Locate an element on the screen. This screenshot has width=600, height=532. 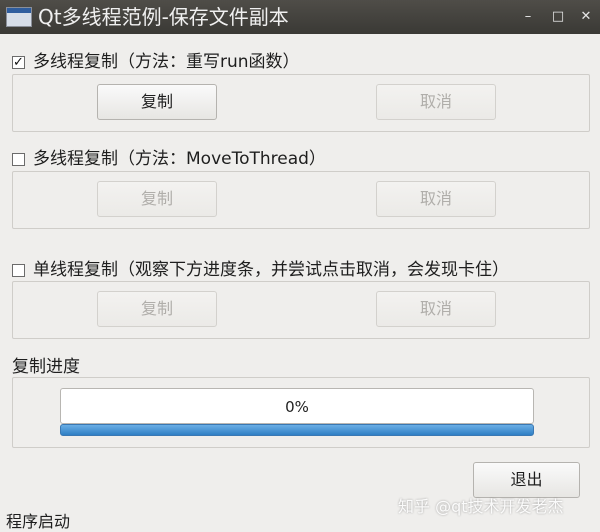
singlethread-cancel-button: 取消 is located at coordinates (436, 309).